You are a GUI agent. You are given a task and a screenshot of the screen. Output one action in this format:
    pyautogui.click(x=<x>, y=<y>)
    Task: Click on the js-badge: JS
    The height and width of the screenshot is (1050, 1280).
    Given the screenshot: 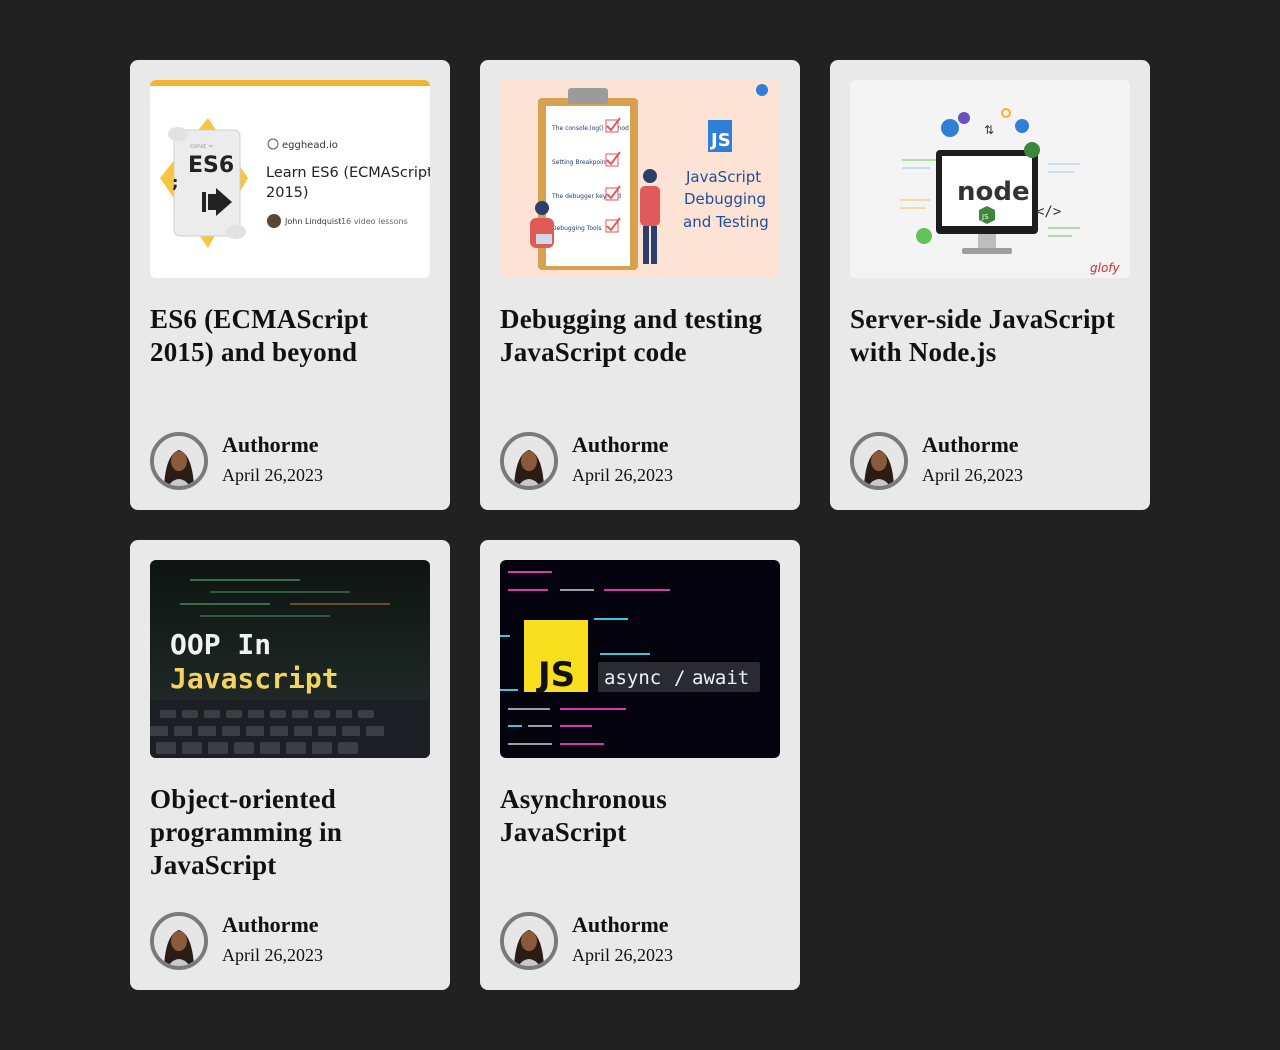 What is the action you would take?
    pyautogui.click(x=720, y=140)
    